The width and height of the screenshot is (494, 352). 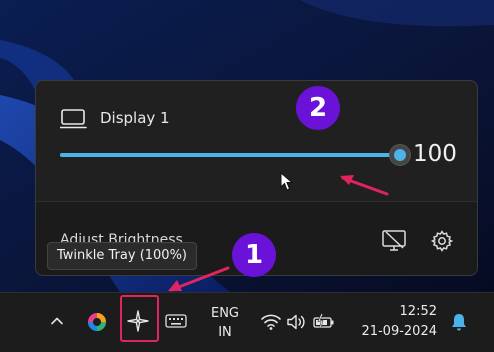 I want to click on volume-icon, so click(x=296, y=322).